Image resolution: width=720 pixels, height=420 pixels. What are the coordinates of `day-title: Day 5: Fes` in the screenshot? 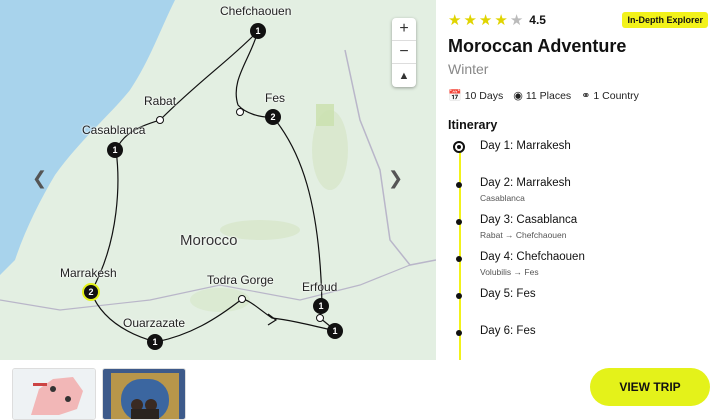 It's located at (508, 294).